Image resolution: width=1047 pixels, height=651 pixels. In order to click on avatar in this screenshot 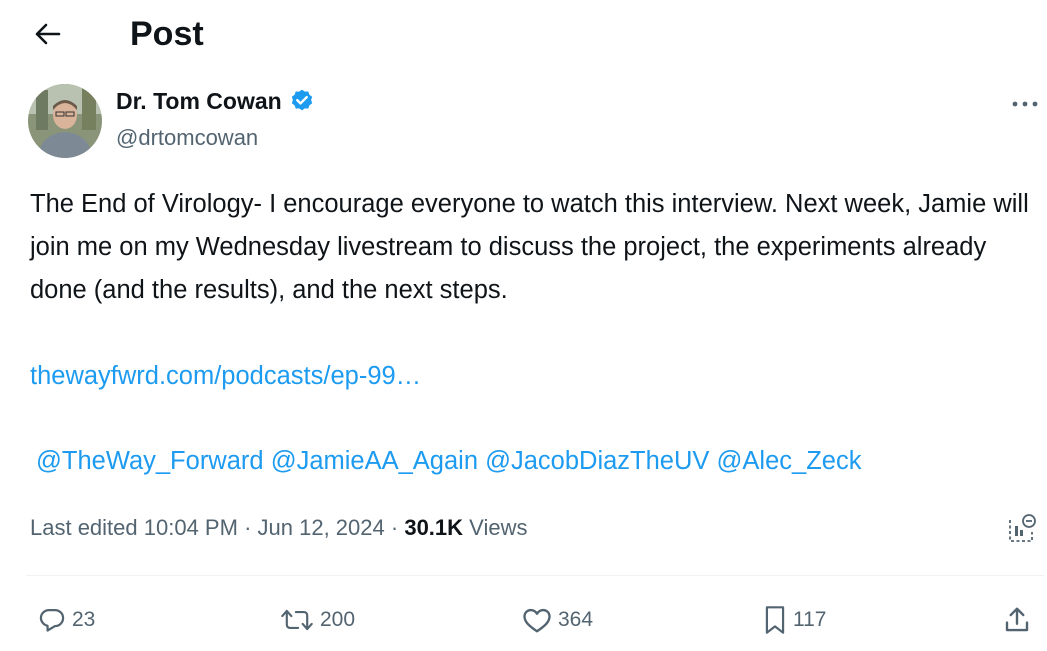, I will do `click(65, 121)`.